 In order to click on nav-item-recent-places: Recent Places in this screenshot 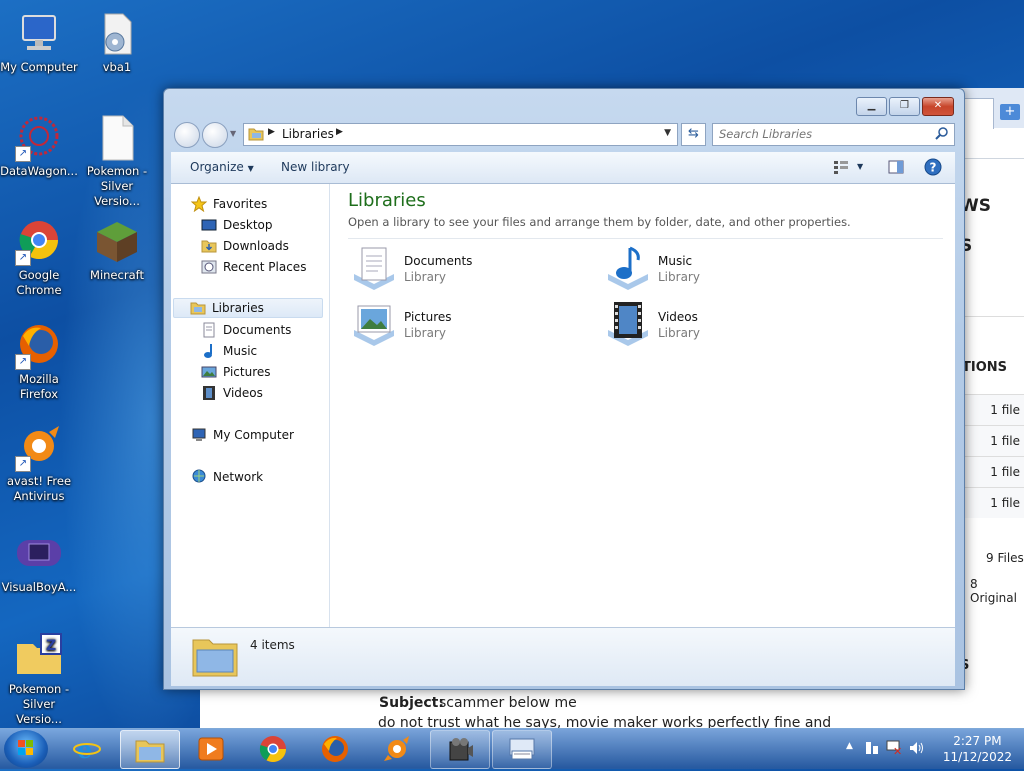, I will do `click(253, 267)`.